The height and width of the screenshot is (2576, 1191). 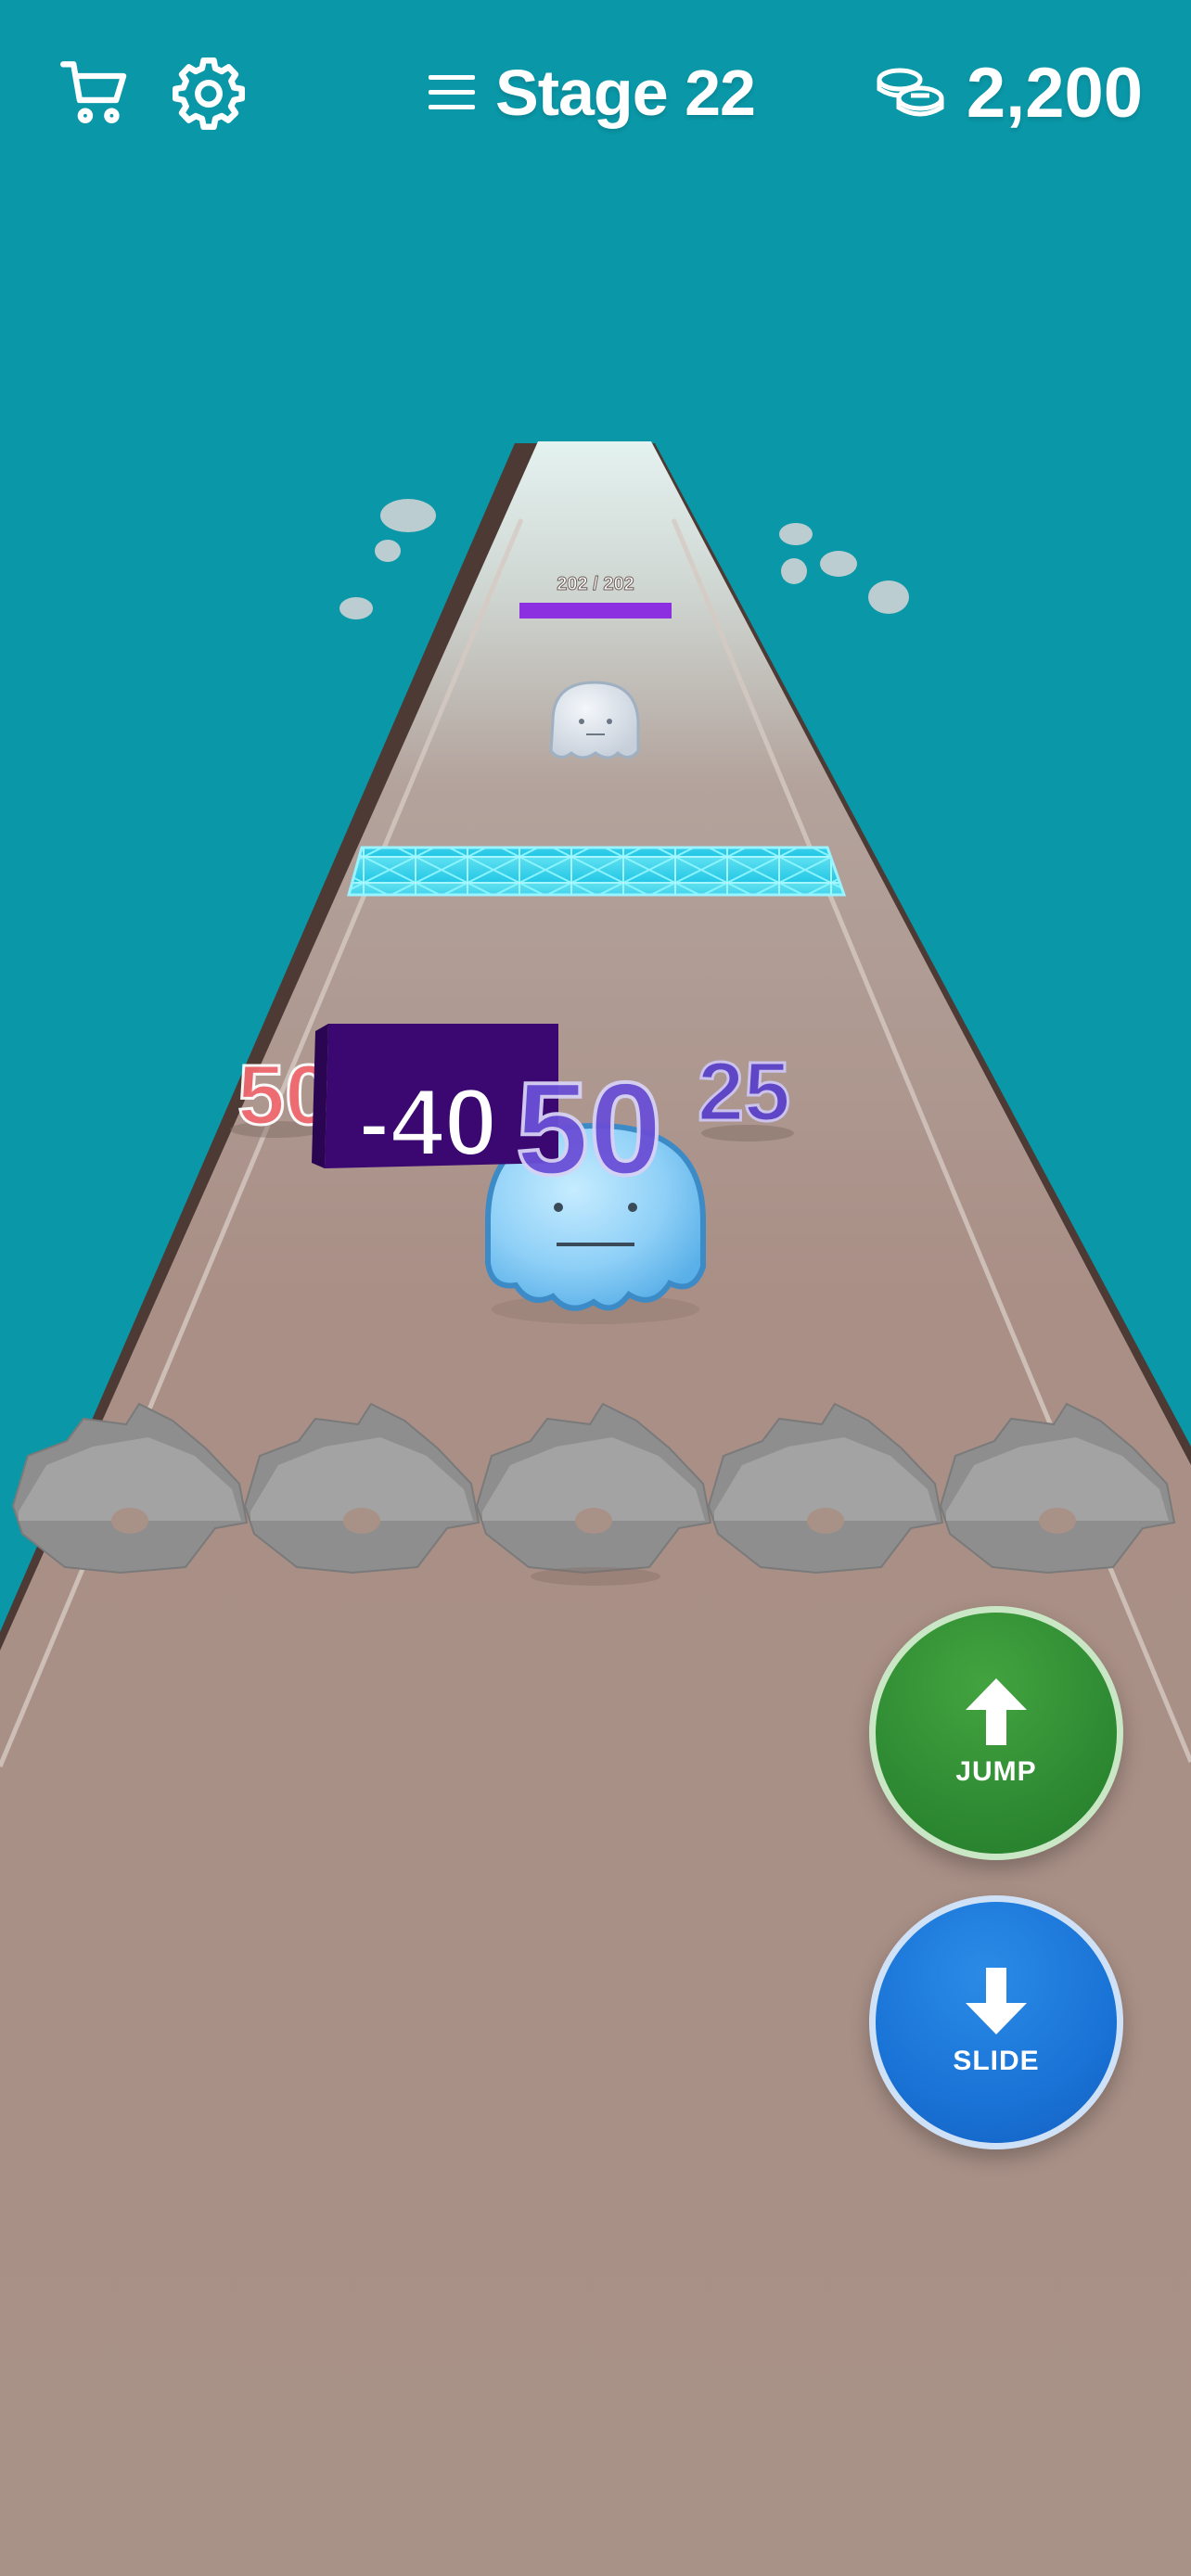 I want to click on enemy-ghost, so click(x=594, y=720).